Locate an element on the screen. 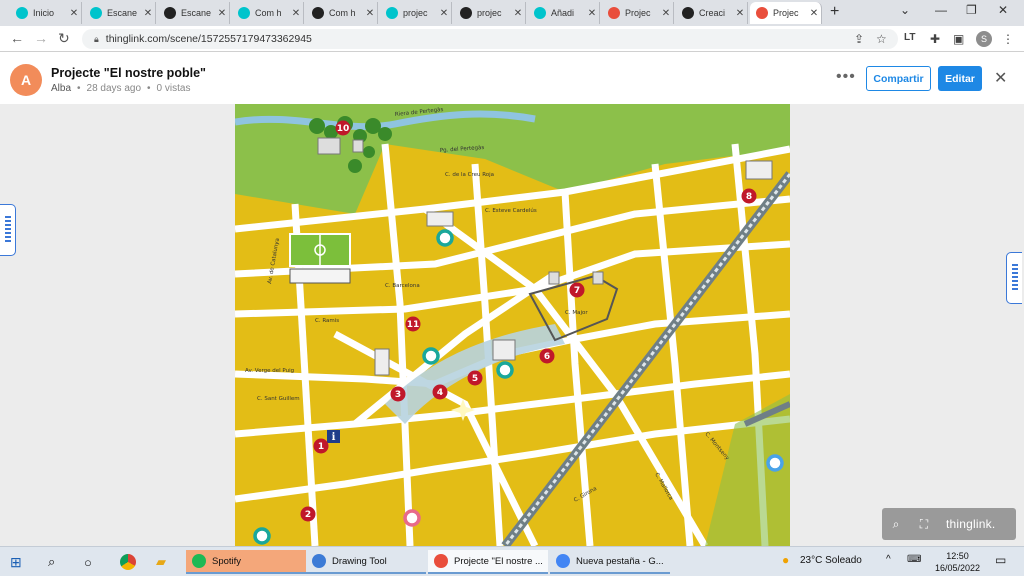  restore-button: ❐ is located at coordinates (971, 10).